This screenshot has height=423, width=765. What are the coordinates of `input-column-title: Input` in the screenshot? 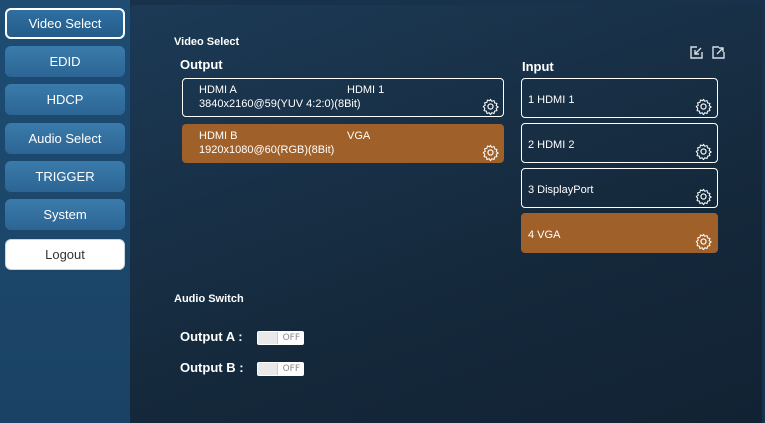 It's located at (538, 66).